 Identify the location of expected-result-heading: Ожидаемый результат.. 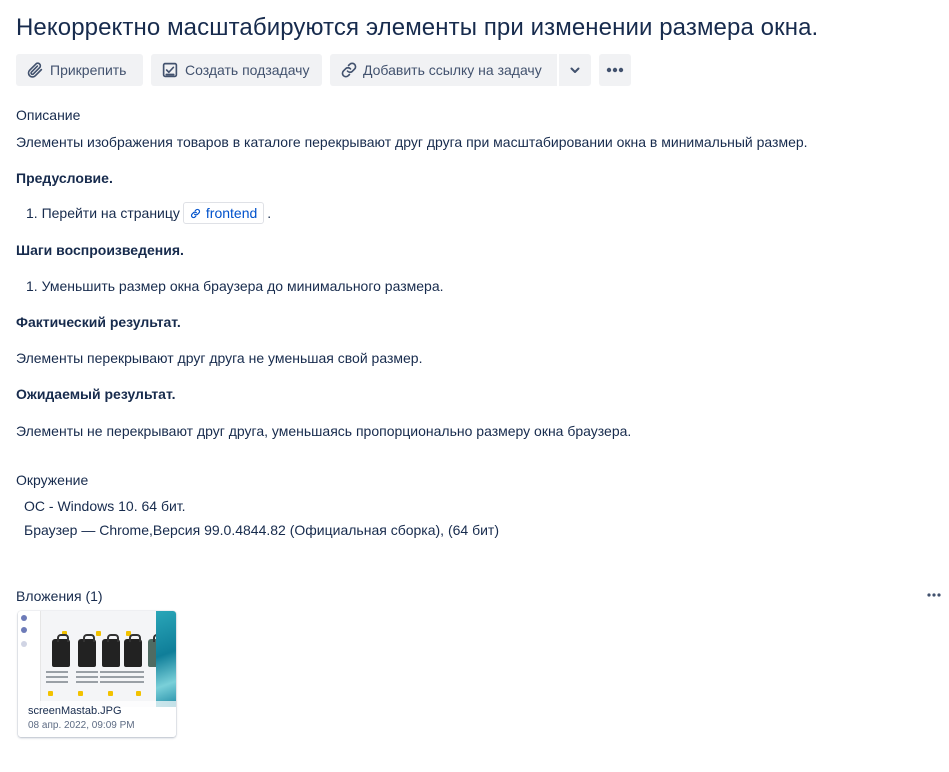
(96, 394).